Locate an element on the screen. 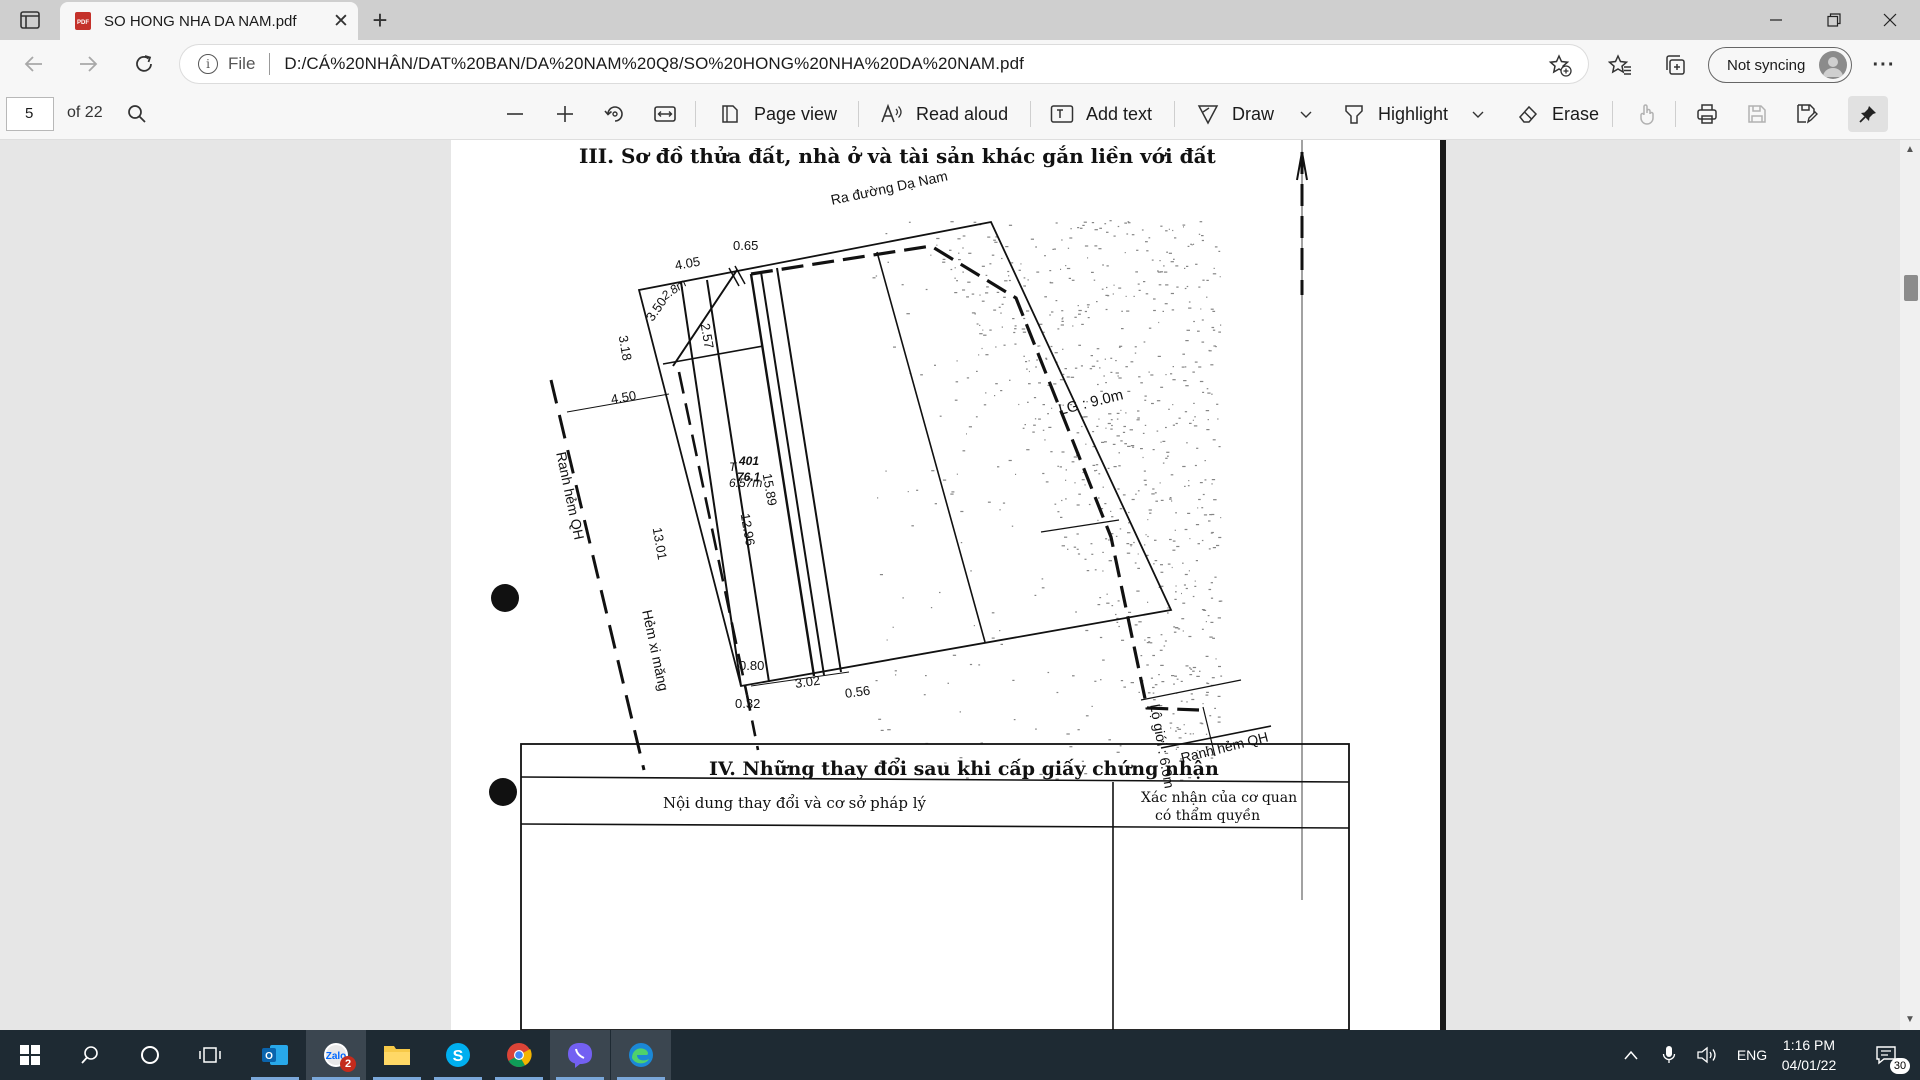 The image size is (1920, 1080). tab-actions-button is located at coordinates (30, 20).